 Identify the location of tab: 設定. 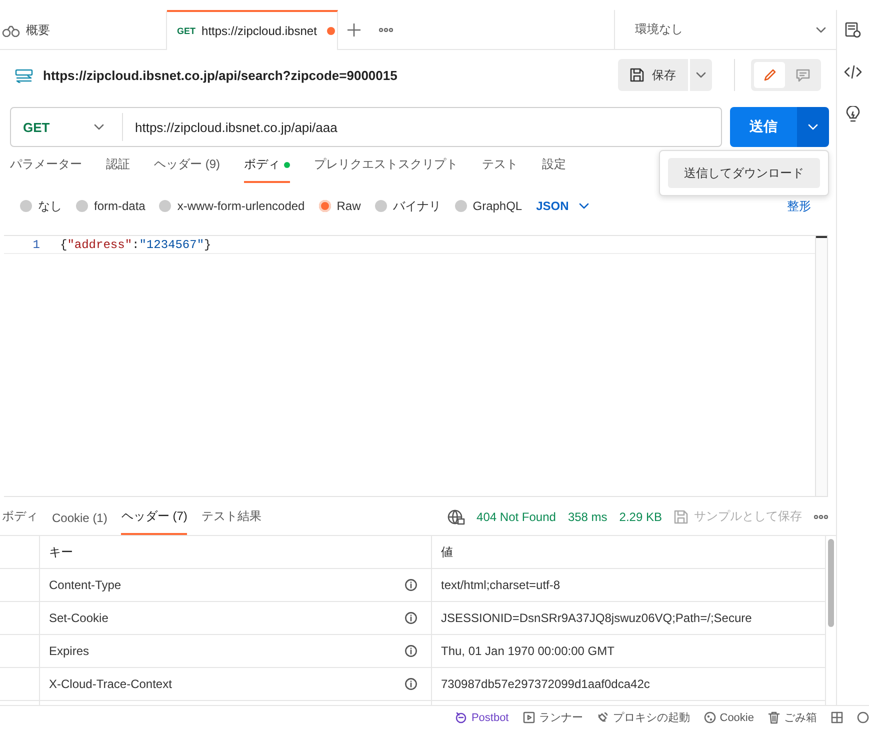
(554, 167).